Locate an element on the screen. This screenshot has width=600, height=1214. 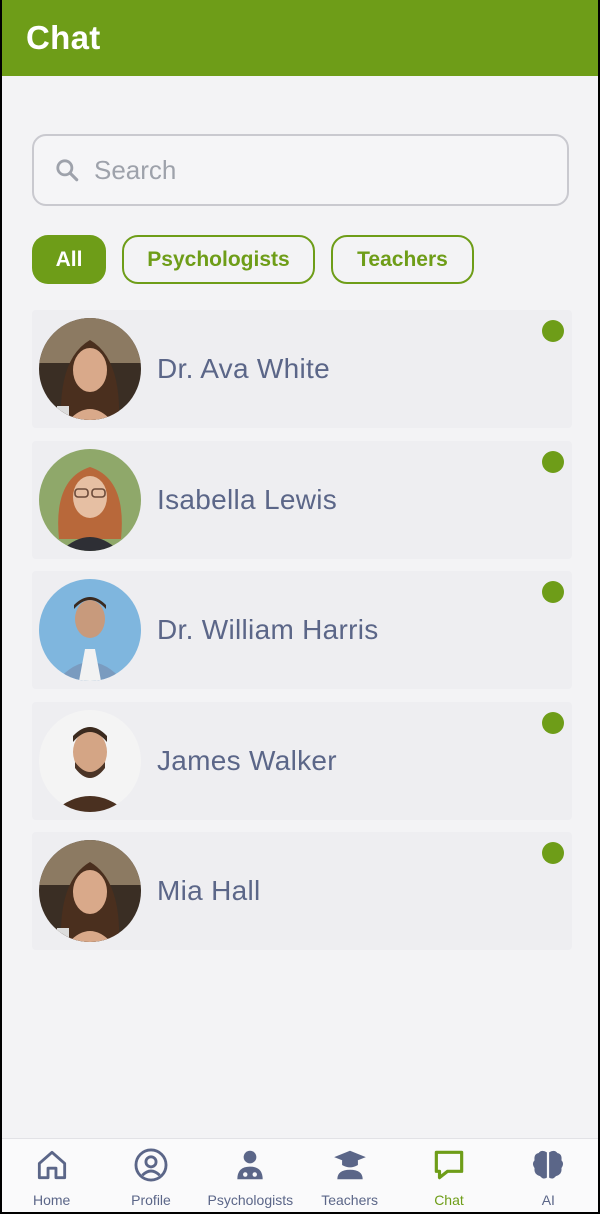
contact-row: Dr. William Harris is located at coordinates (302, 630).